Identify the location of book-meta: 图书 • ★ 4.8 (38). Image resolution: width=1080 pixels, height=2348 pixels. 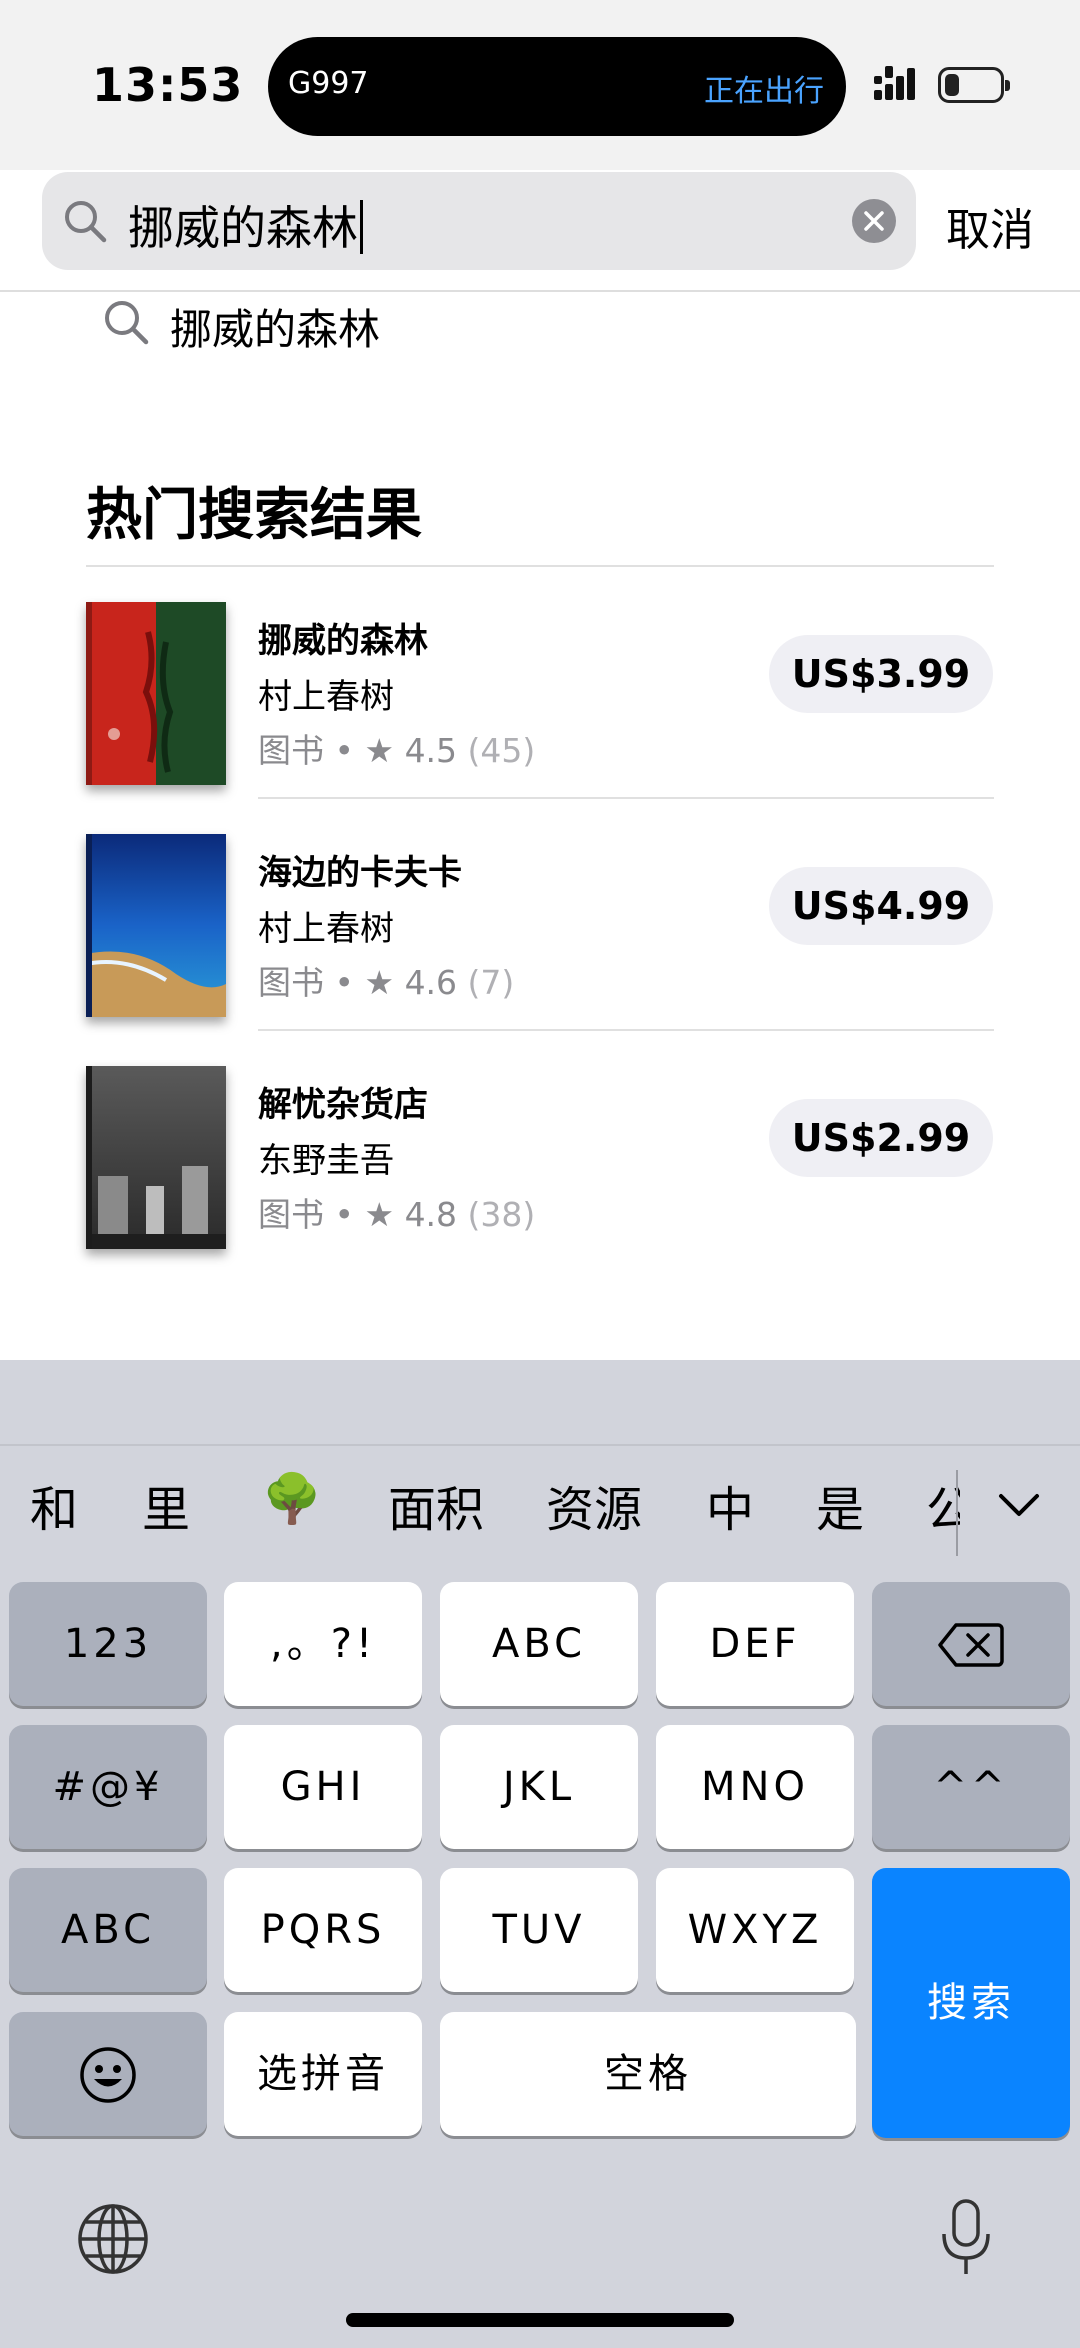
(396, 1212).